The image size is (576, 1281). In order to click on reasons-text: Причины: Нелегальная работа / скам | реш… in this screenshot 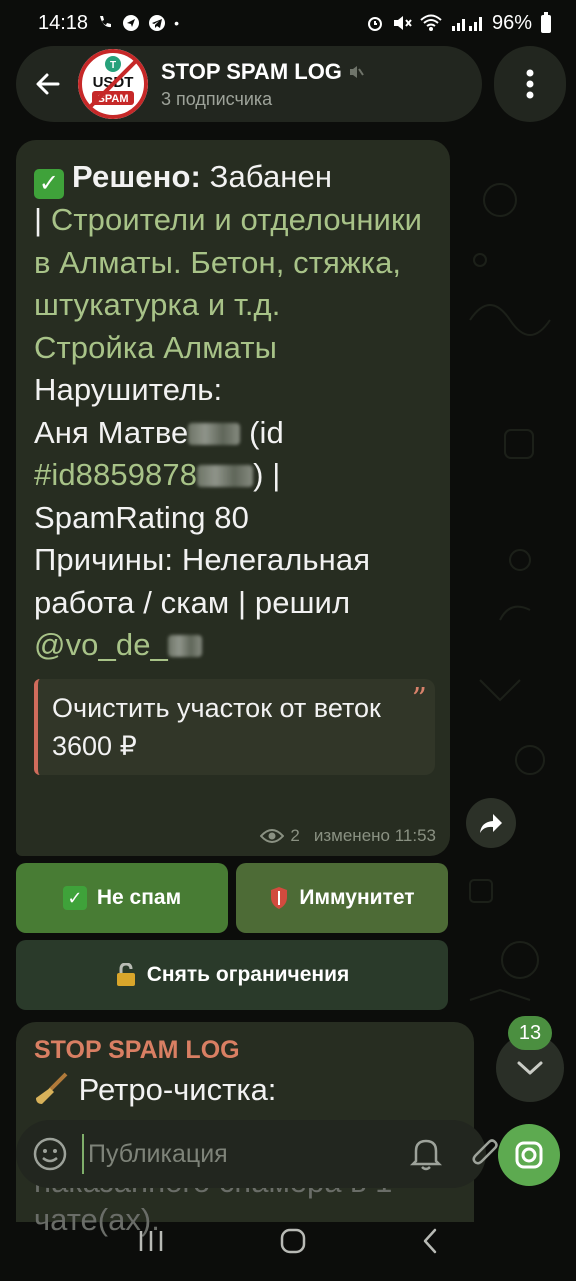, I will do `click(202, 581)`.